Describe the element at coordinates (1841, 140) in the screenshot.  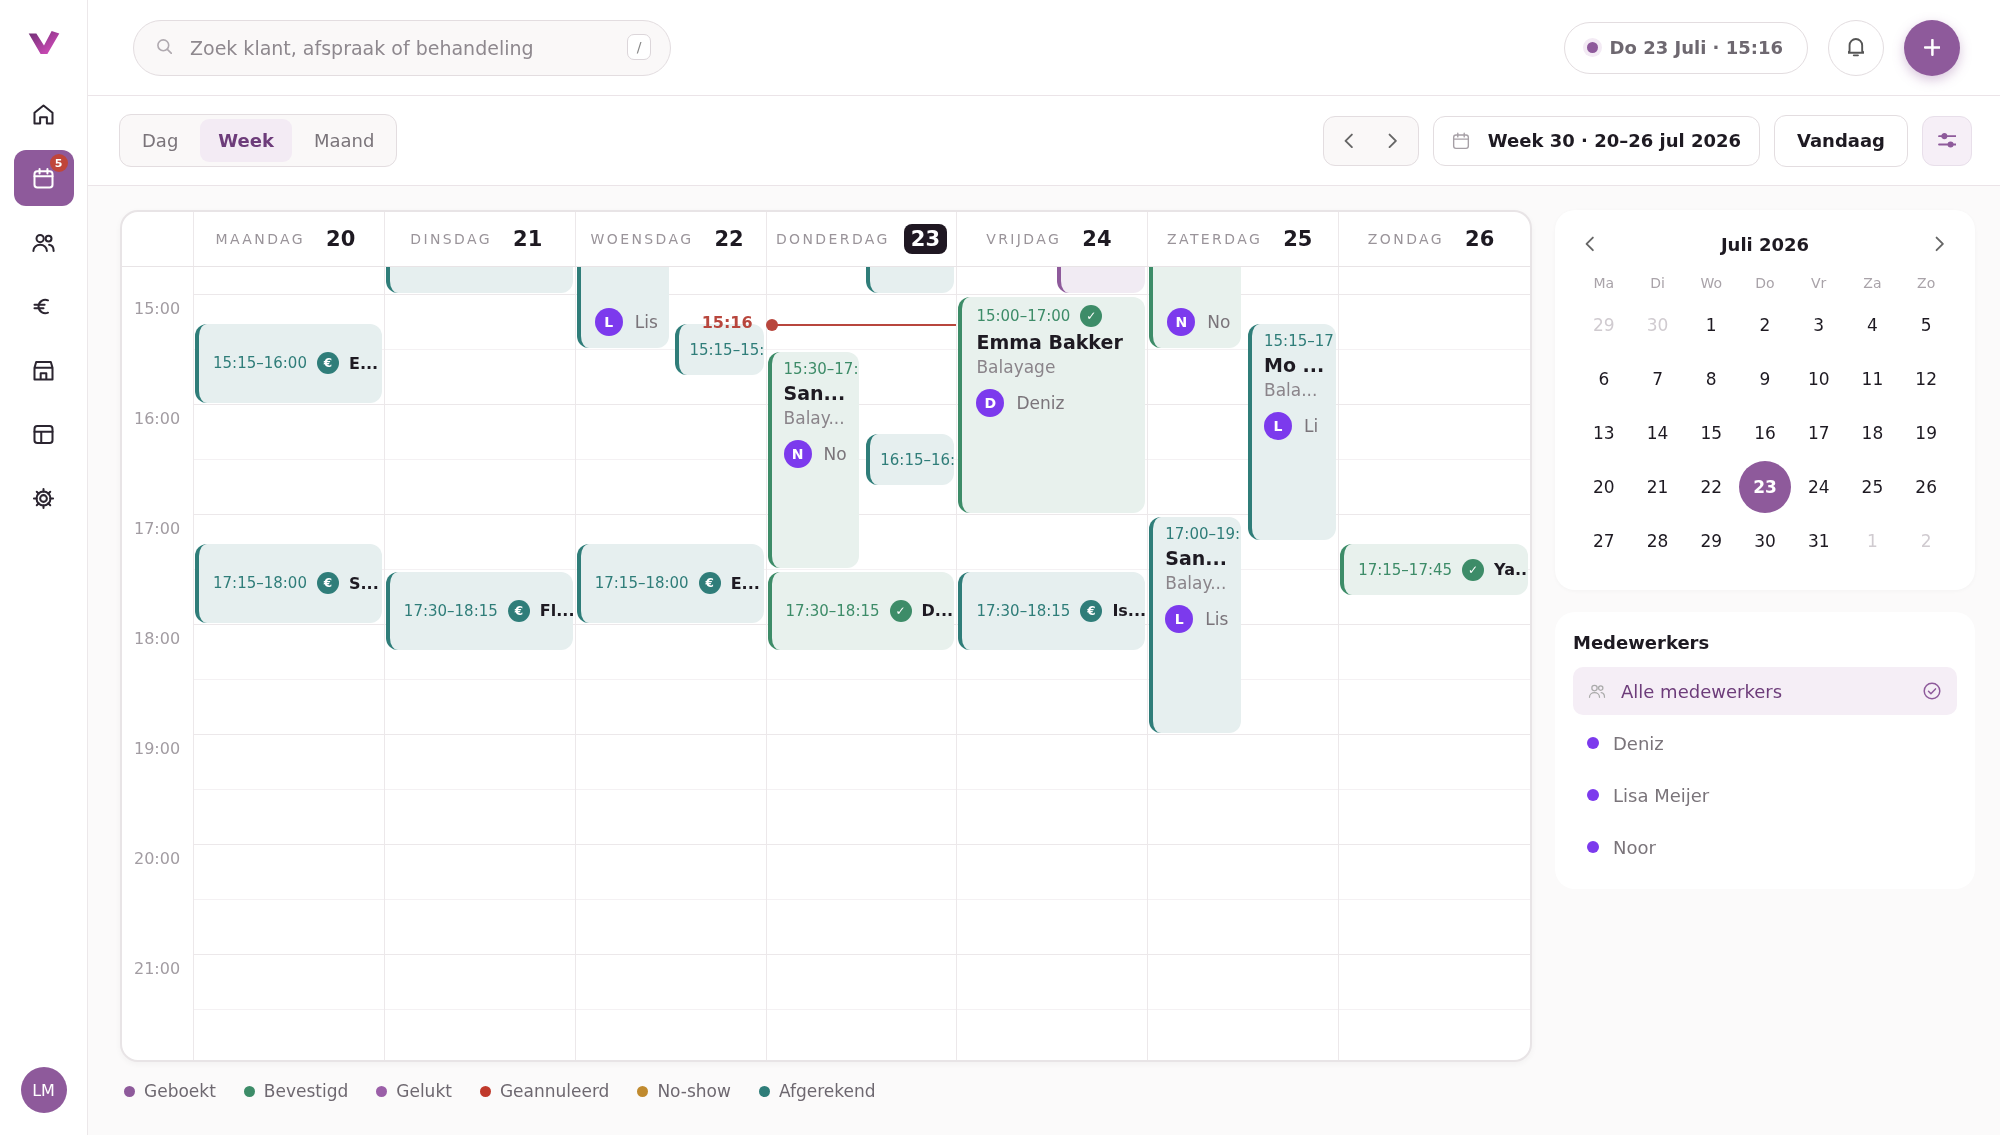
I see `today-button: Vandaag` at that location.